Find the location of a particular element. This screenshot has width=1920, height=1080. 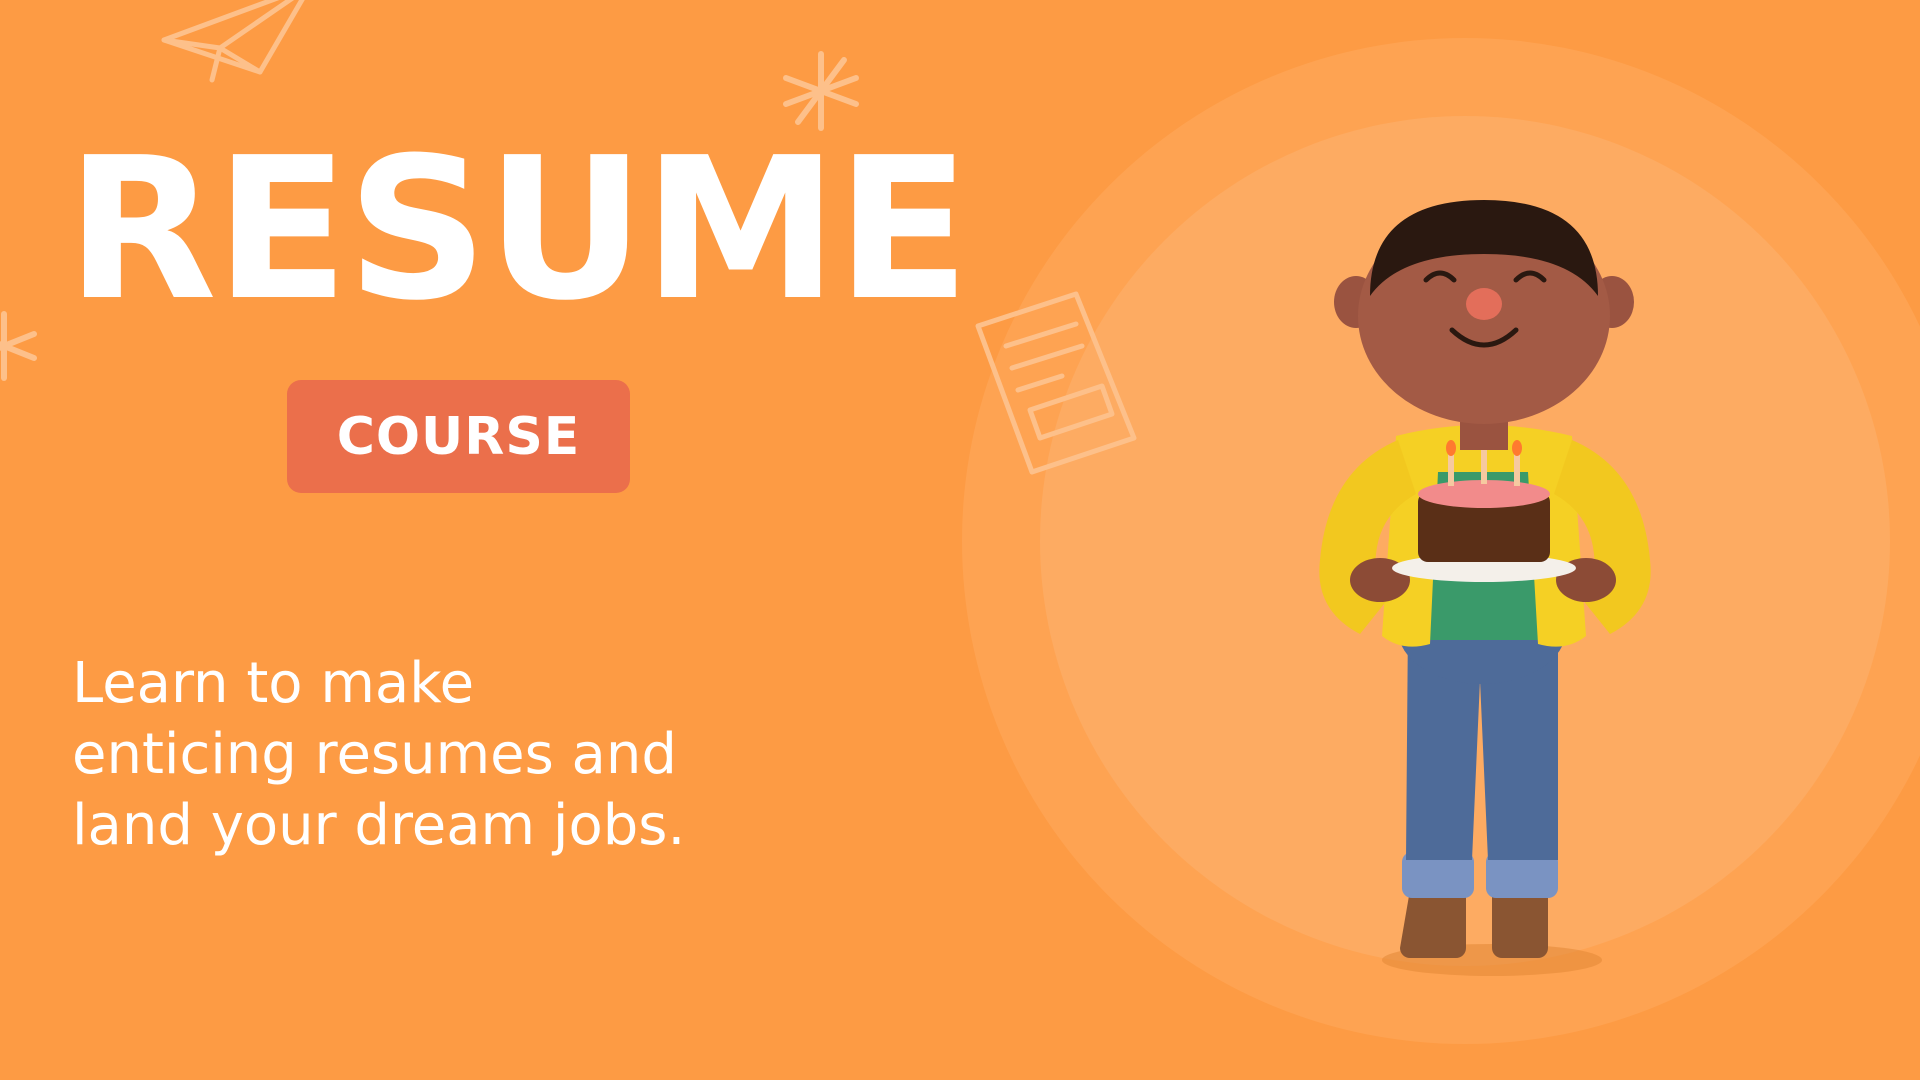

slide-title: RESUME is located at coordinates (518, 230).